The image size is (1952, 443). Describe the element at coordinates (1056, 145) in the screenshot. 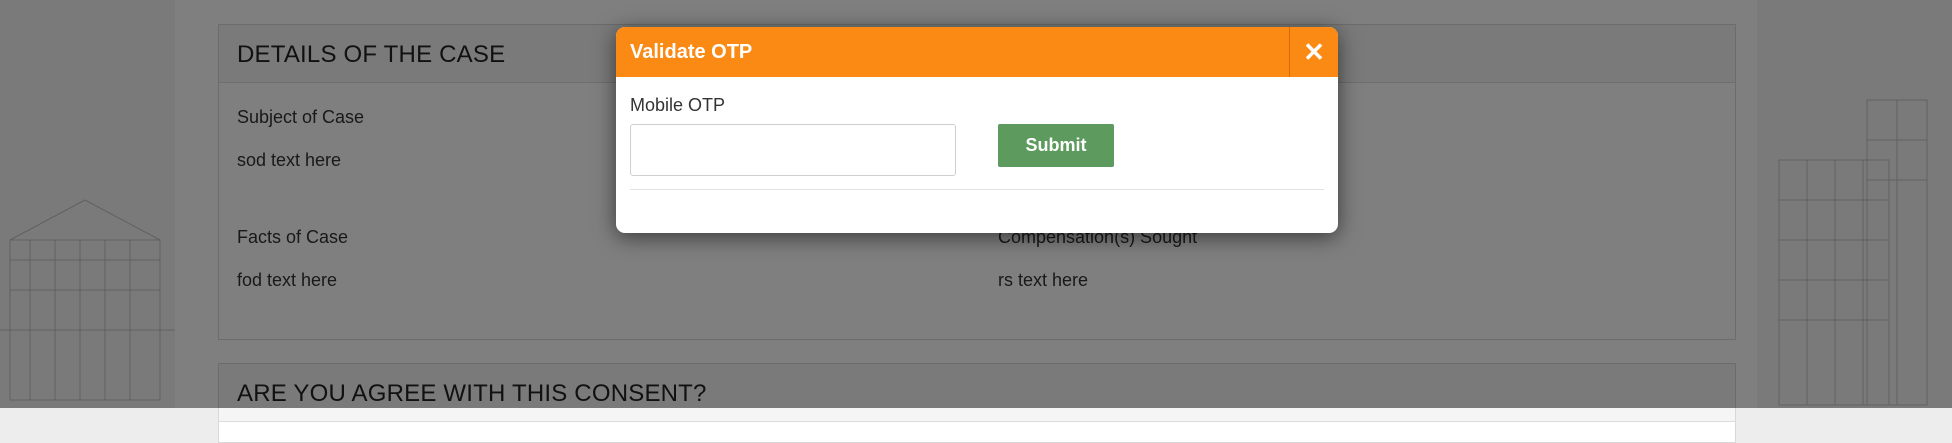

I see `submit-button: Submit` at that location.